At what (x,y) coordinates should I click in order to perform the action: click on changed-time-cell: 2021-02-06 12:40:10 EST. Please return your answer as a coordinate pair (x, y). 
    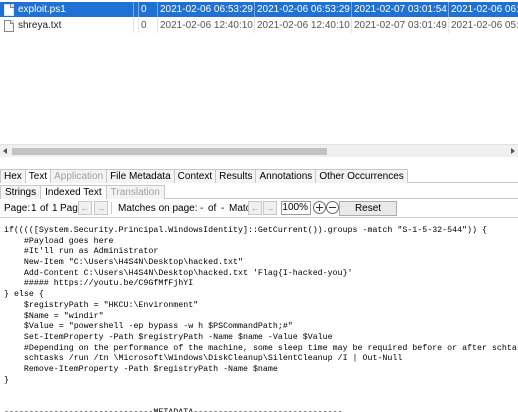
    Looking at the image, I should click on (303, 25).